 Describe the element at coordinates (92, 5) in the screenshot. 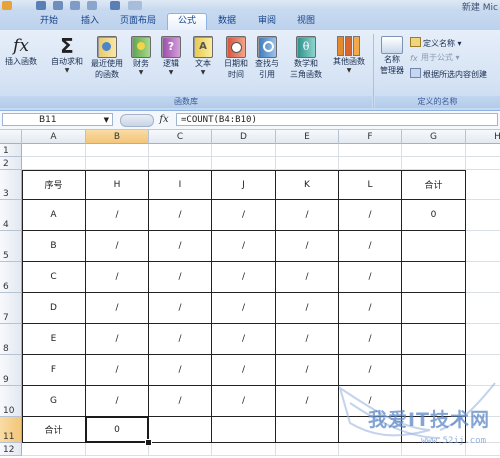

I see `customize-quick-access-icon` at that location.